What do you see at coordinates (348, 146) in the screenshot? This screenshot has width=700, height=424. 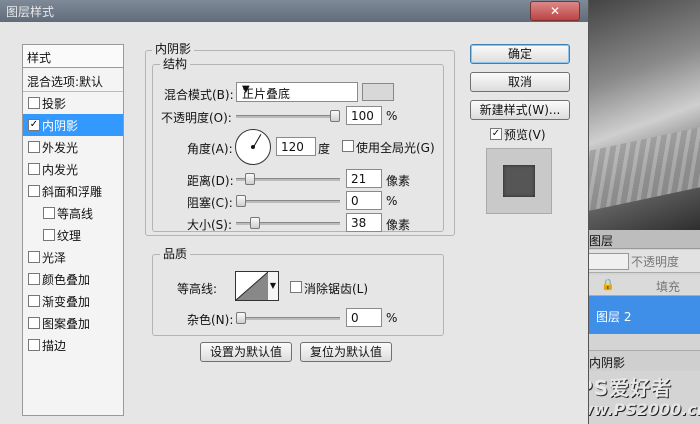 I see `global-light-checkbox` at bounding box center [348, 146].